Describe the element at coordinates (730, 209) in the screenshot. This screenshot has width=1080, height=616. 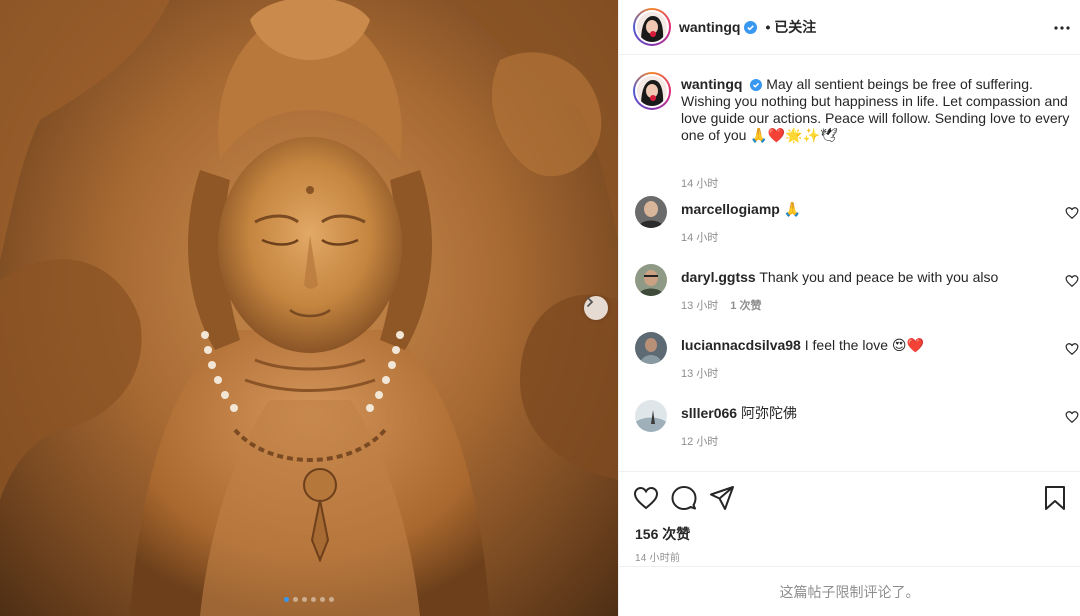
I see `commenter-username: marcellogiamp` at that location.